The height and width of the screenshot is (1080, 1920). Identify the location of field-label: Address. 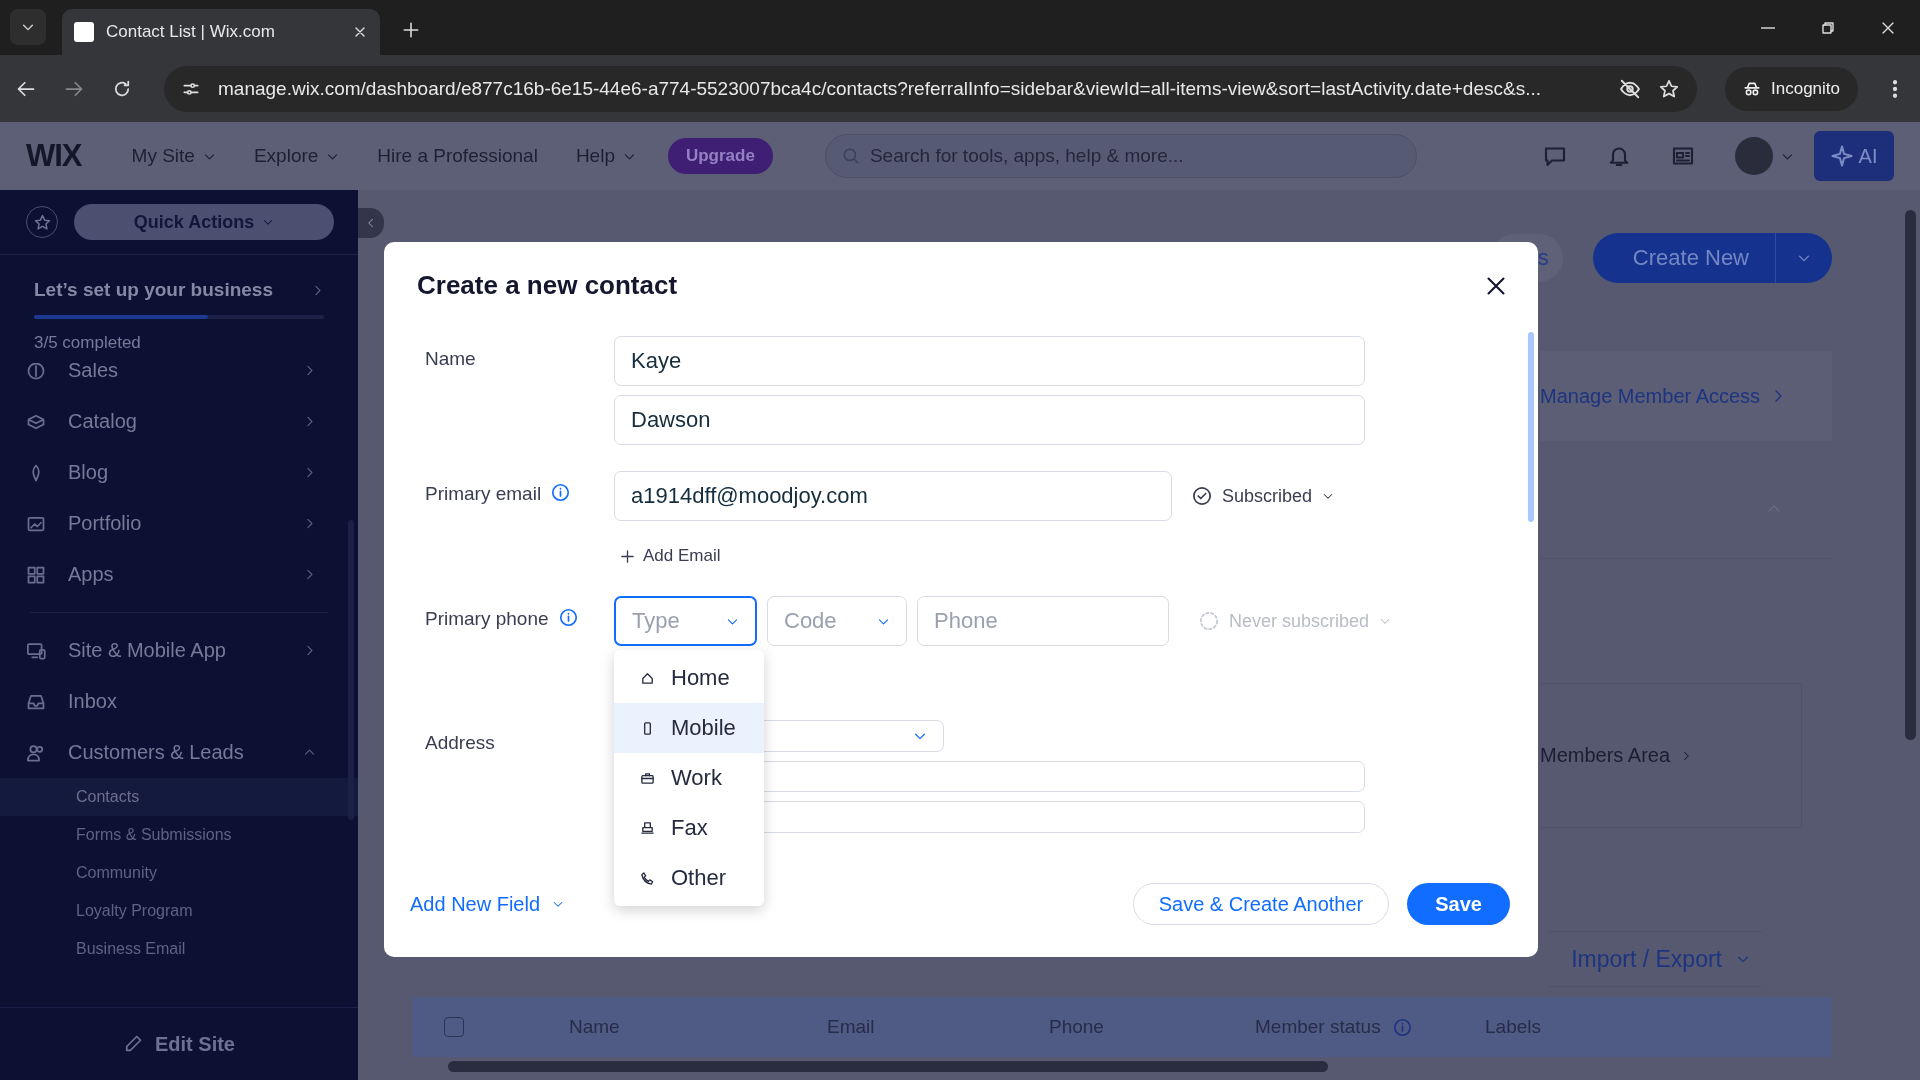
(460, 743).